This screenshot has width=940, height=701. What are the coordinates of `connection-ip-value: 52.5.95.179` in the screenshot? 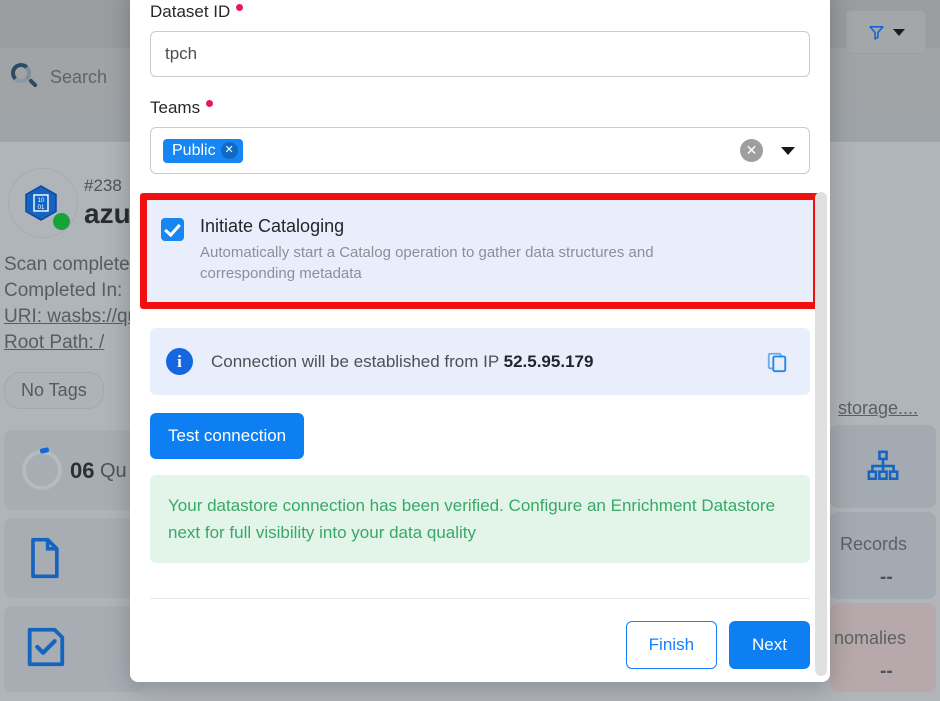 It's located at (548, 361).